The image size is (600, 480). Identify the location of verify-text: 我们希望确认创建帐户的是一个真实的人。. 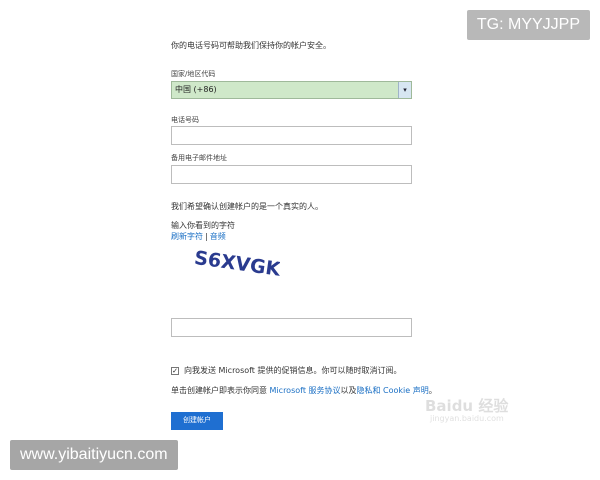
(247, 206).